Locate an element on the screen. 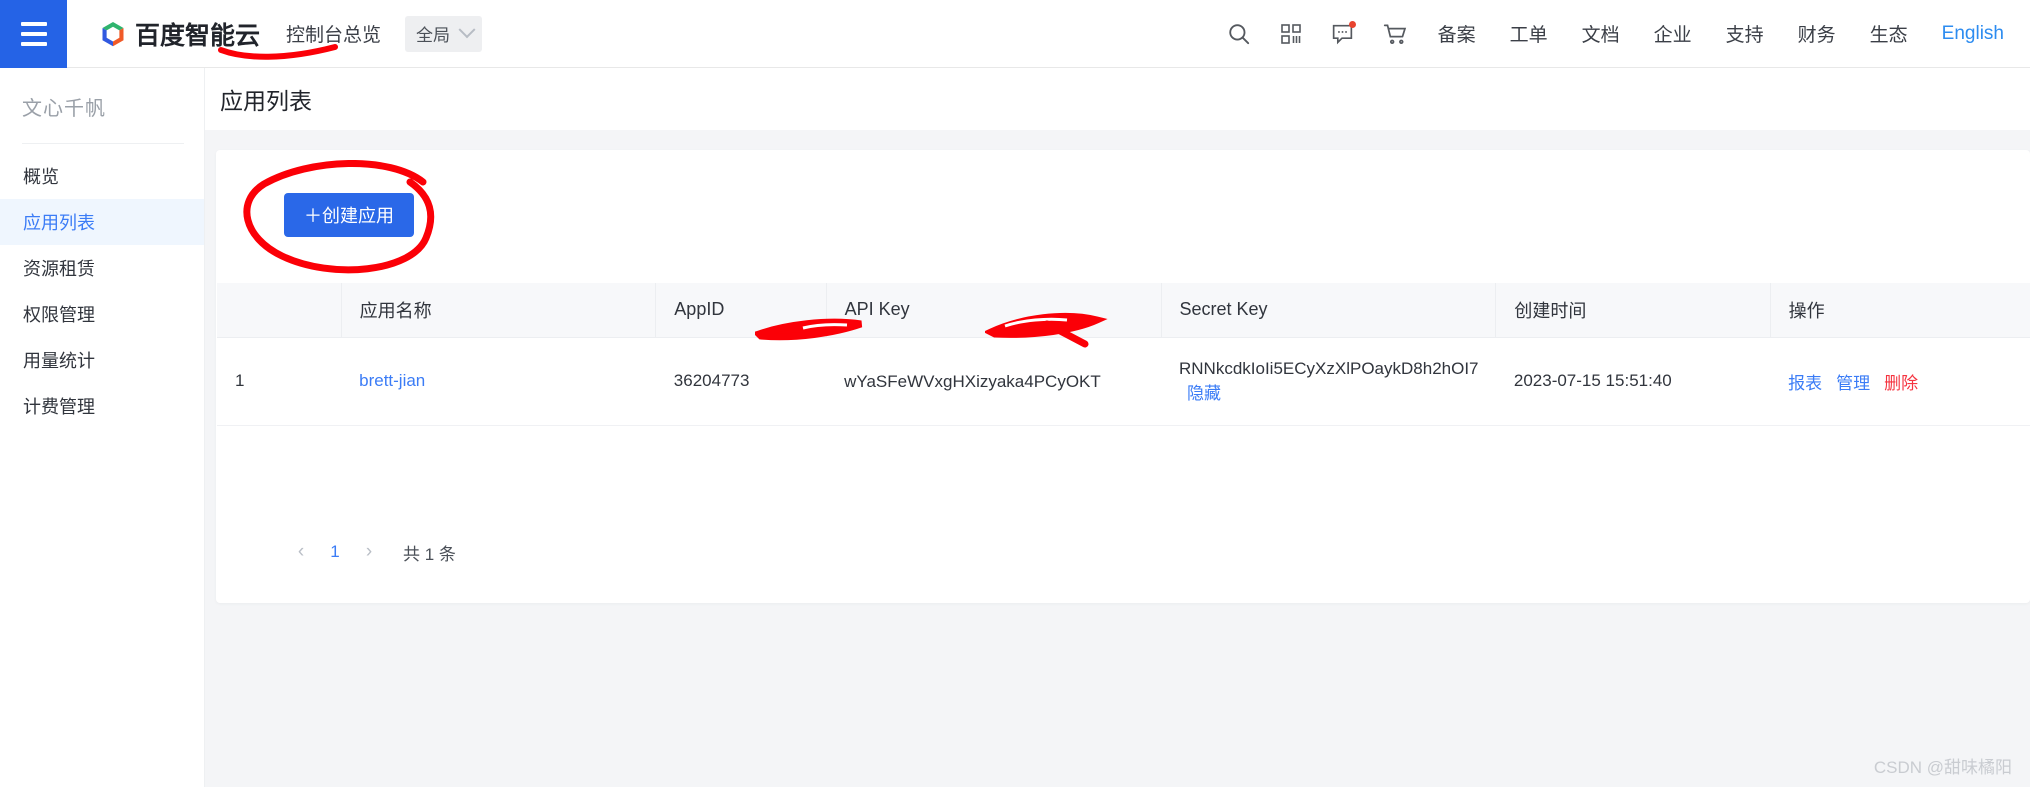 Image resolution: width=2030 pixels, height=787 pixels. sidebar-item-label: 权限管理 is located at coordinates (59, 315).